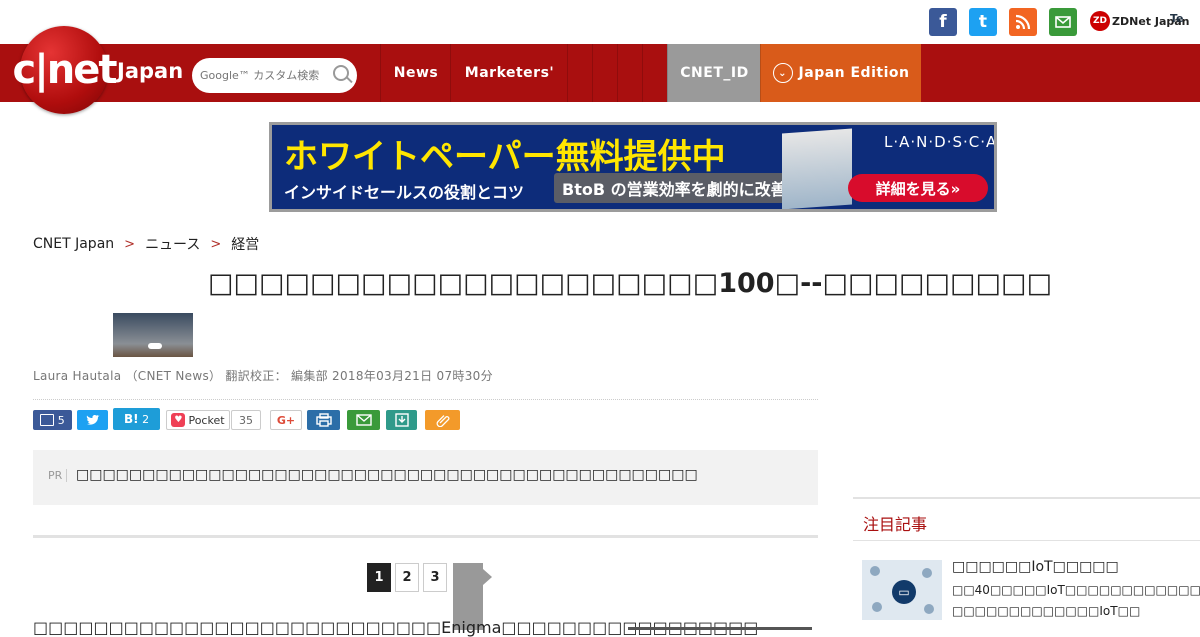 This screenshot has width=1200, height=637. Describe the element at coordinates (682, 188) in the screenshot. I see `banner-tagline: BtoB の営業効率を劇的に改善！` at that location.